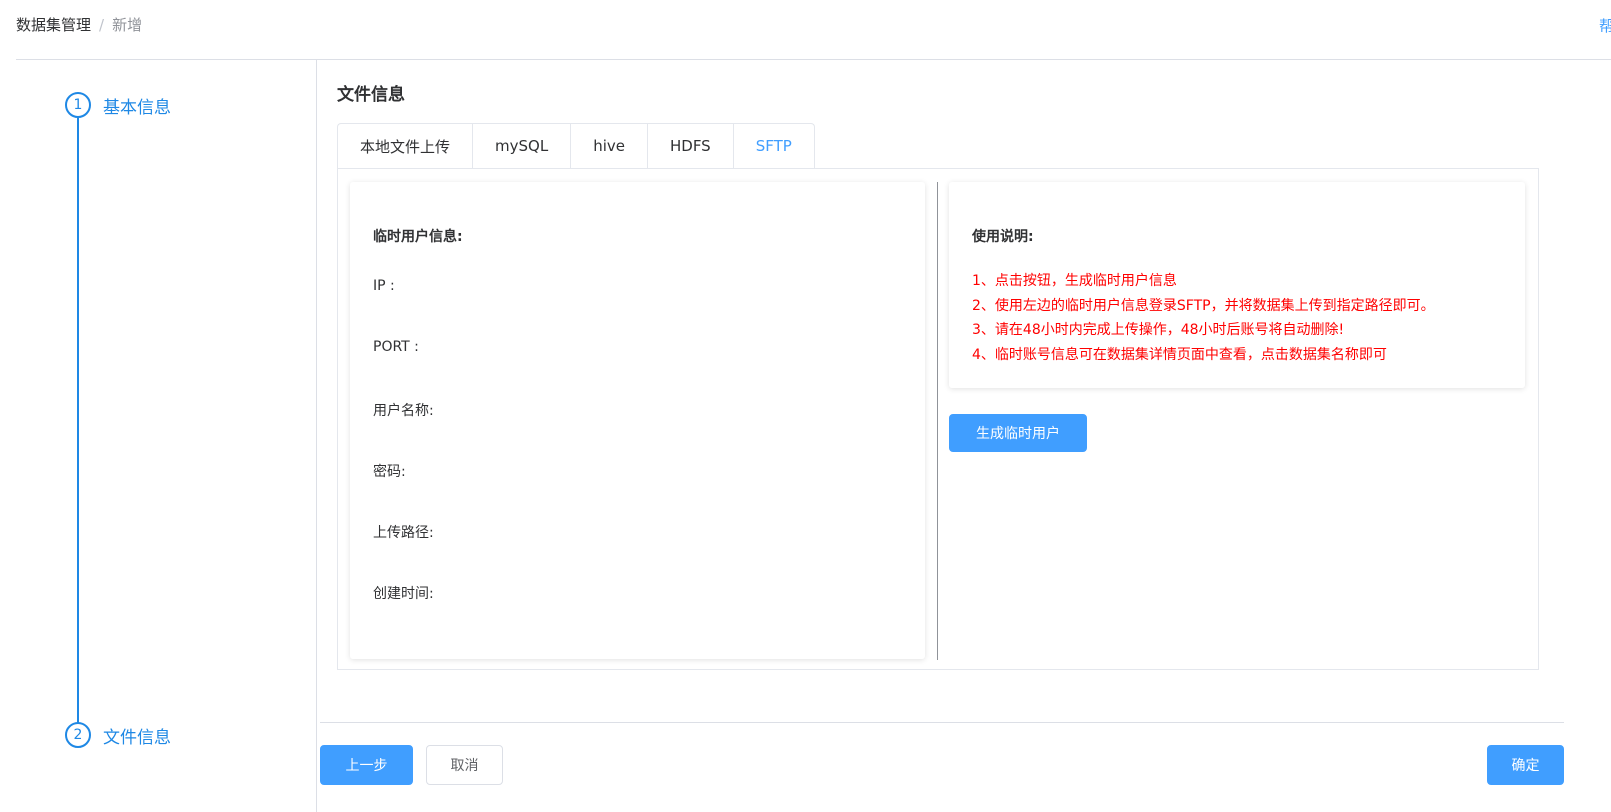 This screenshot has width=1611, height=812. Describe the element at coordinates (608, 145) in the screenshot. I see `tab-hive: hive` at that location.